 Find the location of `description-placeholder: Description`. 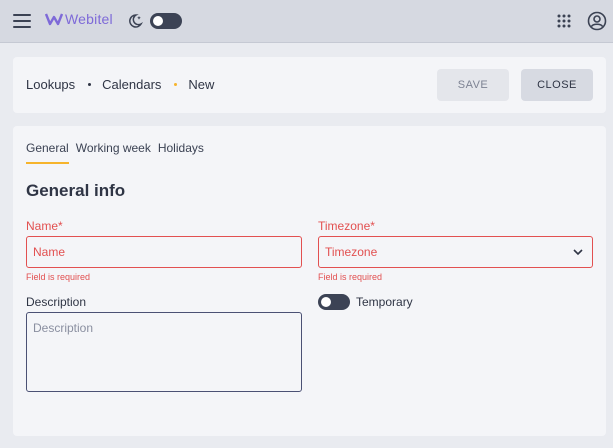

description-placeholder: Description is located at coordinates (63, 328).